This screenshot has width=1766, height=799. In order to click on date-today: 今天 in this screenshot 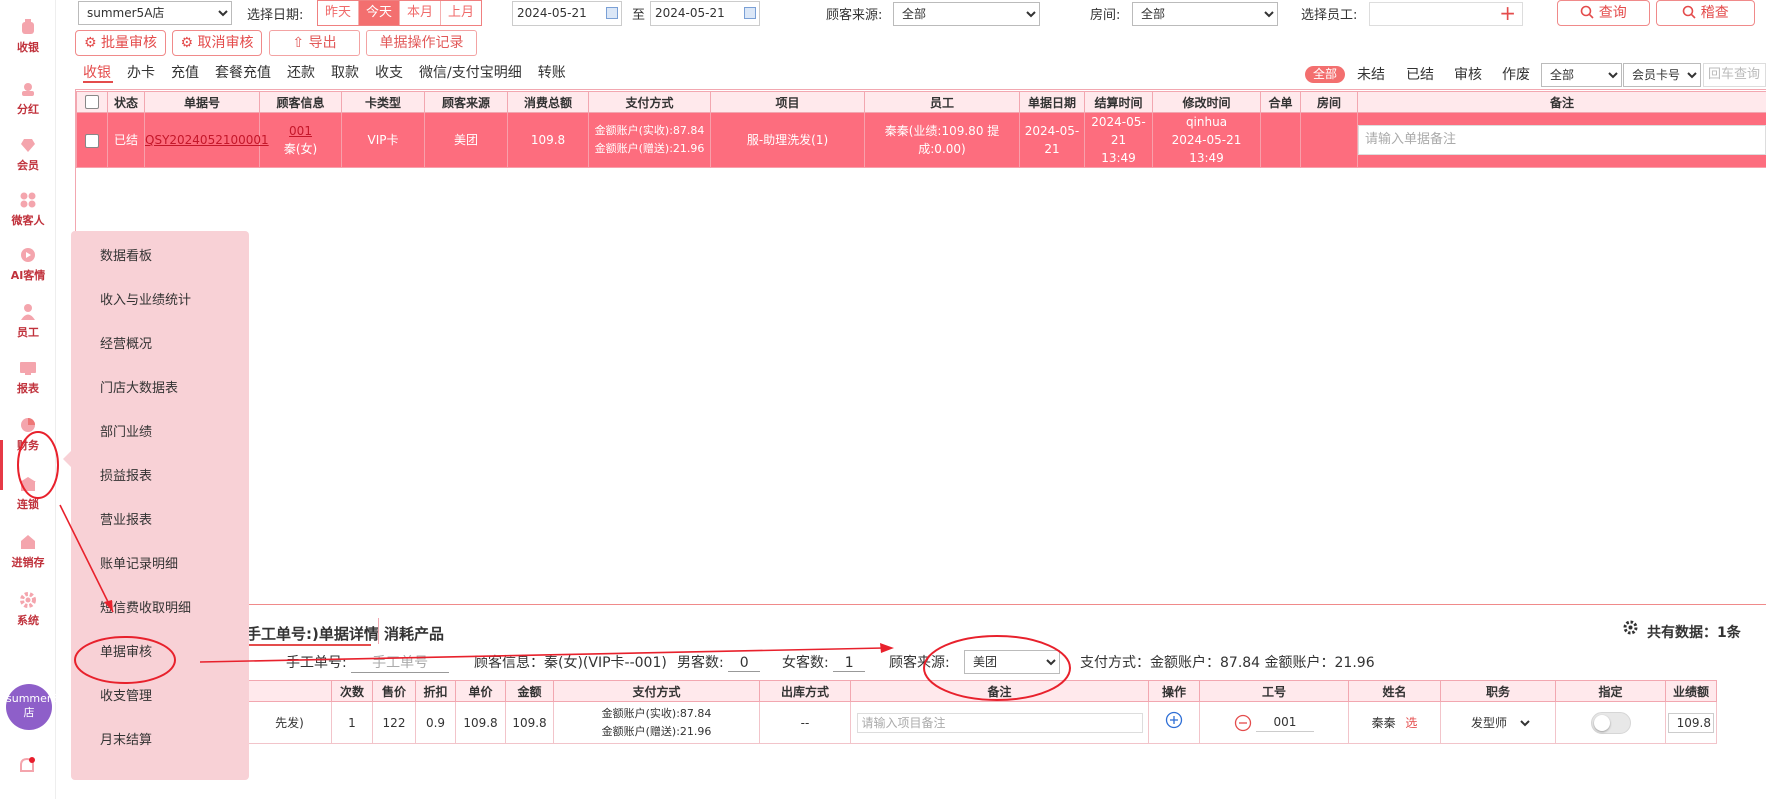, I will do `click(380, 13)`.